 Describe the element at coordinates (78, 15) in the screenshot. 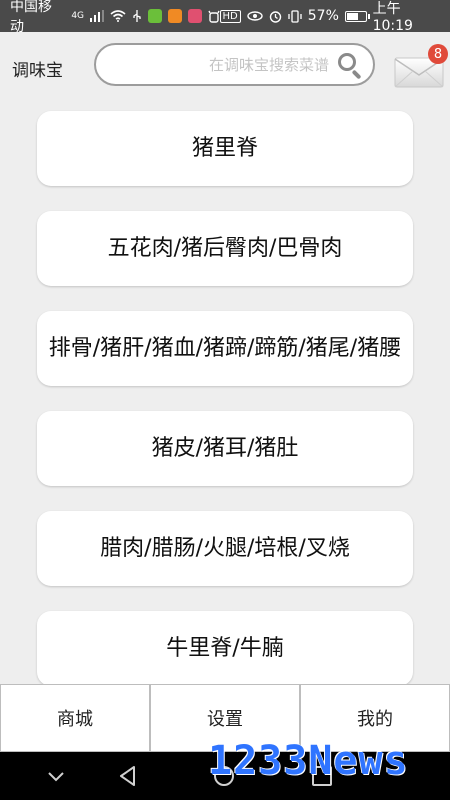

I see `signal-type: 4G` at that location.